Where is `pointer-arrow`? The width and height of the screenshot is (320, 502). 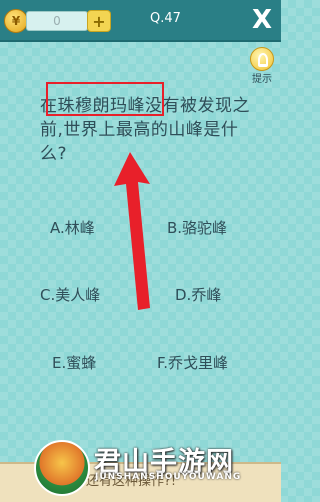 pointer-arrow is located at coordinates (132, 231).